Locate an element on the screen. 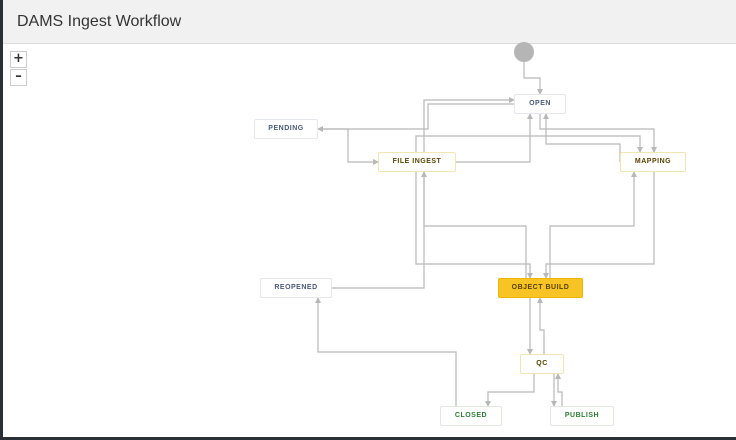 The height and width of the screenshot is (440, 736). page-title: DAMS Ingest Workflow is located at coordinates (99, 21).